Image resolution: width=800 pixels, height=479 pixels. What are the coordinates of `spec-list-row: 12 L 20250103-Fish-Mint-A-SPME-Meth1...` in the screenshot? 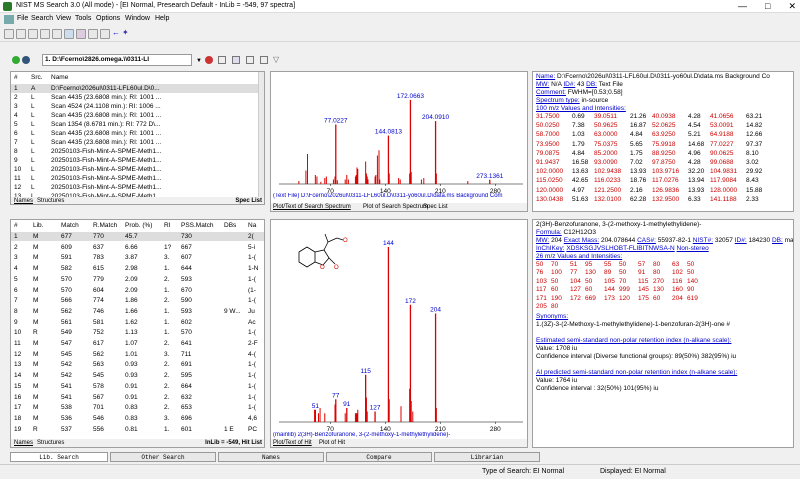 It's located at (135, 187).